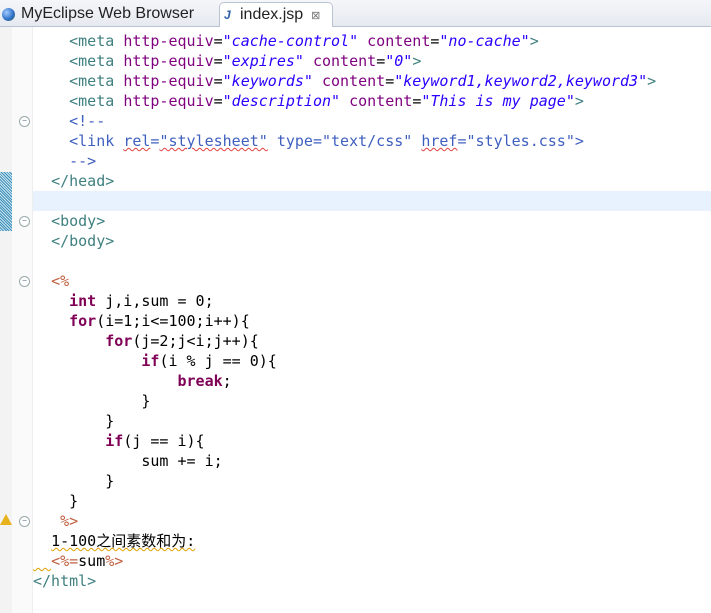  I want to click on code-token: <body>, so click(78, 221).